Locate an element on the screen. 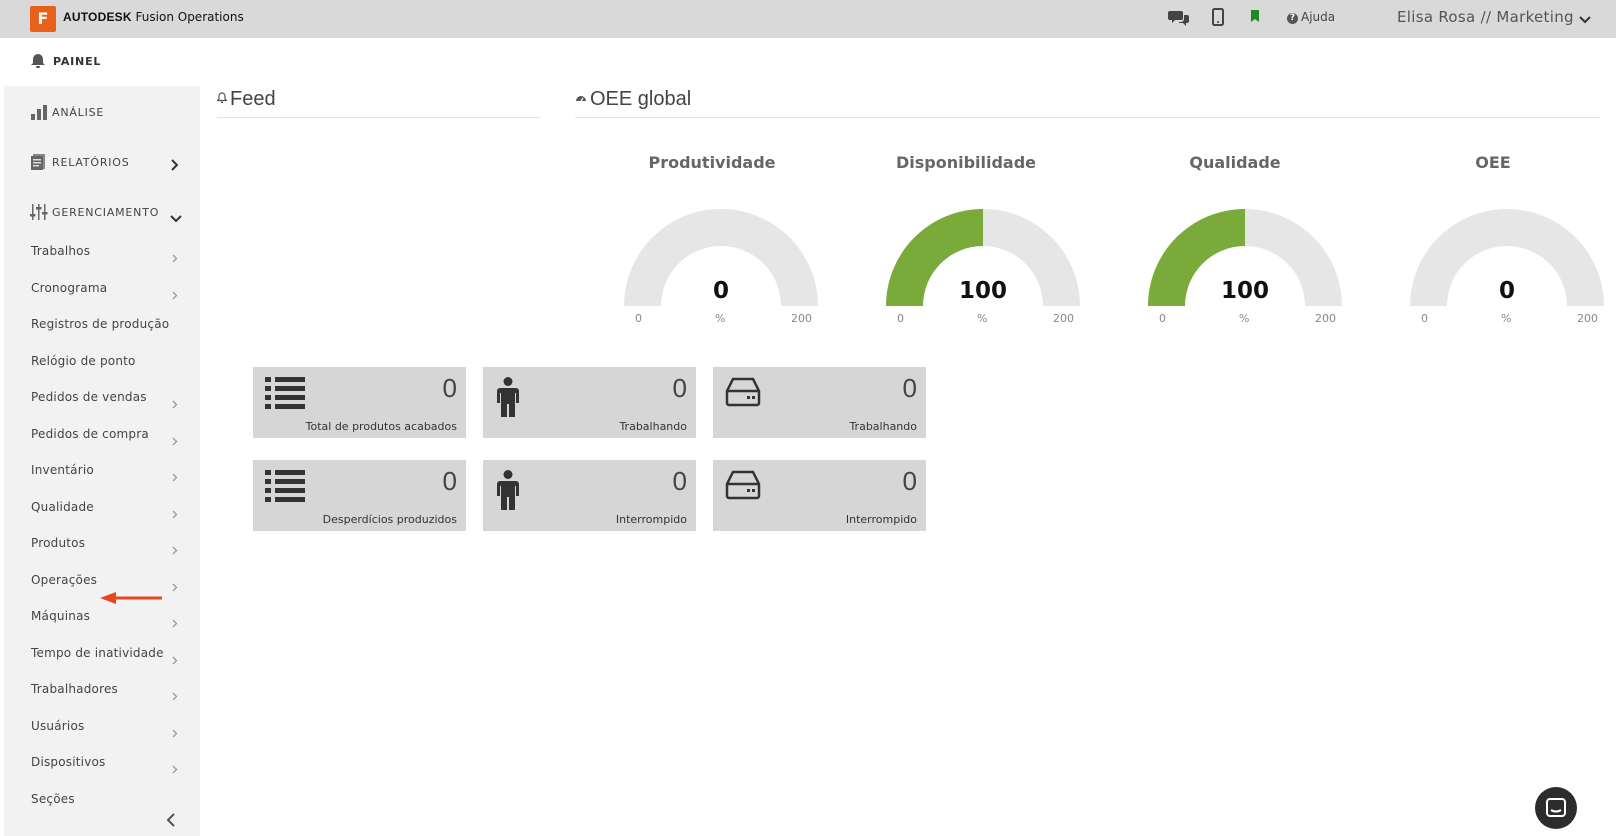  gauge-title: Qualidade is located at coordinates (1235, 162).